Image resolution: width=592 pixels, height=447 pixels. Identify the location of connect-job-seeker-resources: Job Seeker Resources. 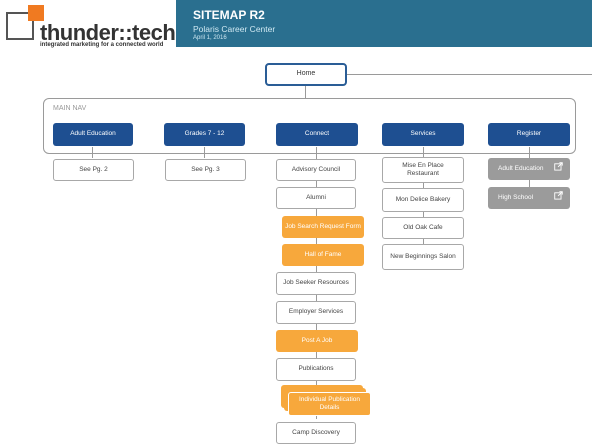
(316, 283).